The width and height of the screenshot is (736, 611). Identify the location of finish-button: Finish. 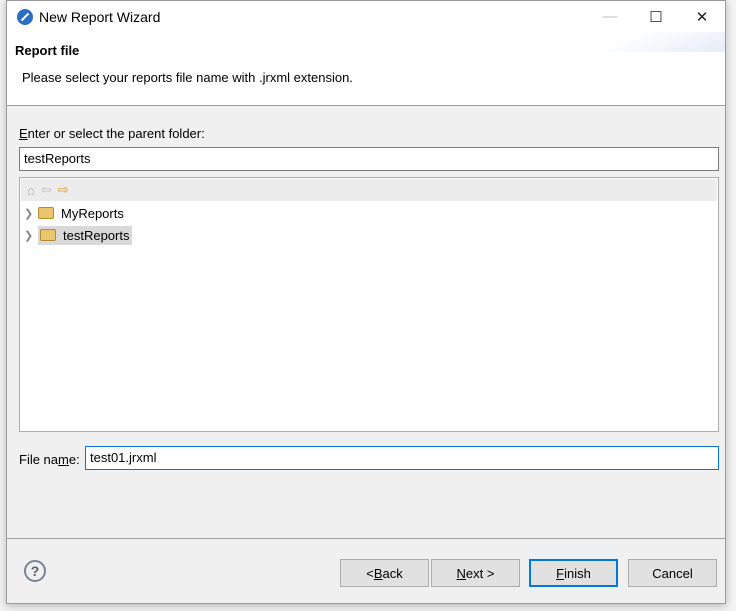
(573, 573).